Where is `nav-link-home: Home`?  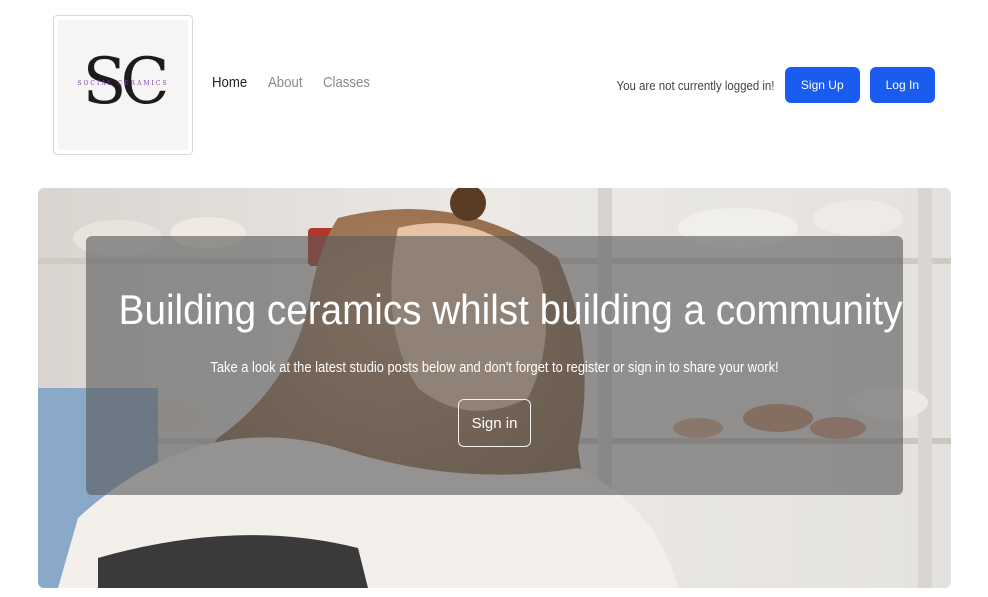 nav-link-home: Home is located at coordinates (229, 82).